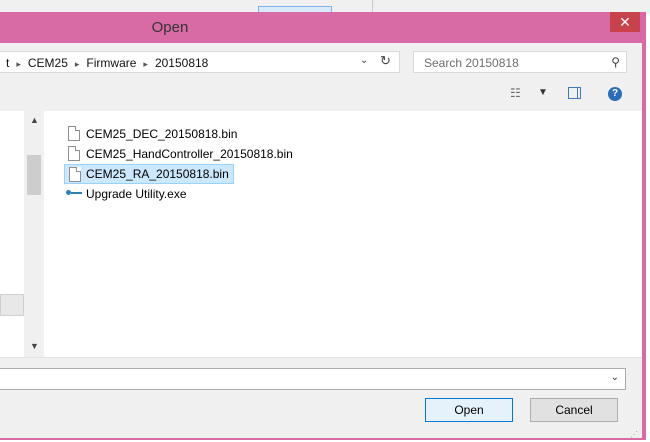 This screenshot has height=442, width=650. I want to click on dialog-title: Open, so click(170, 27).